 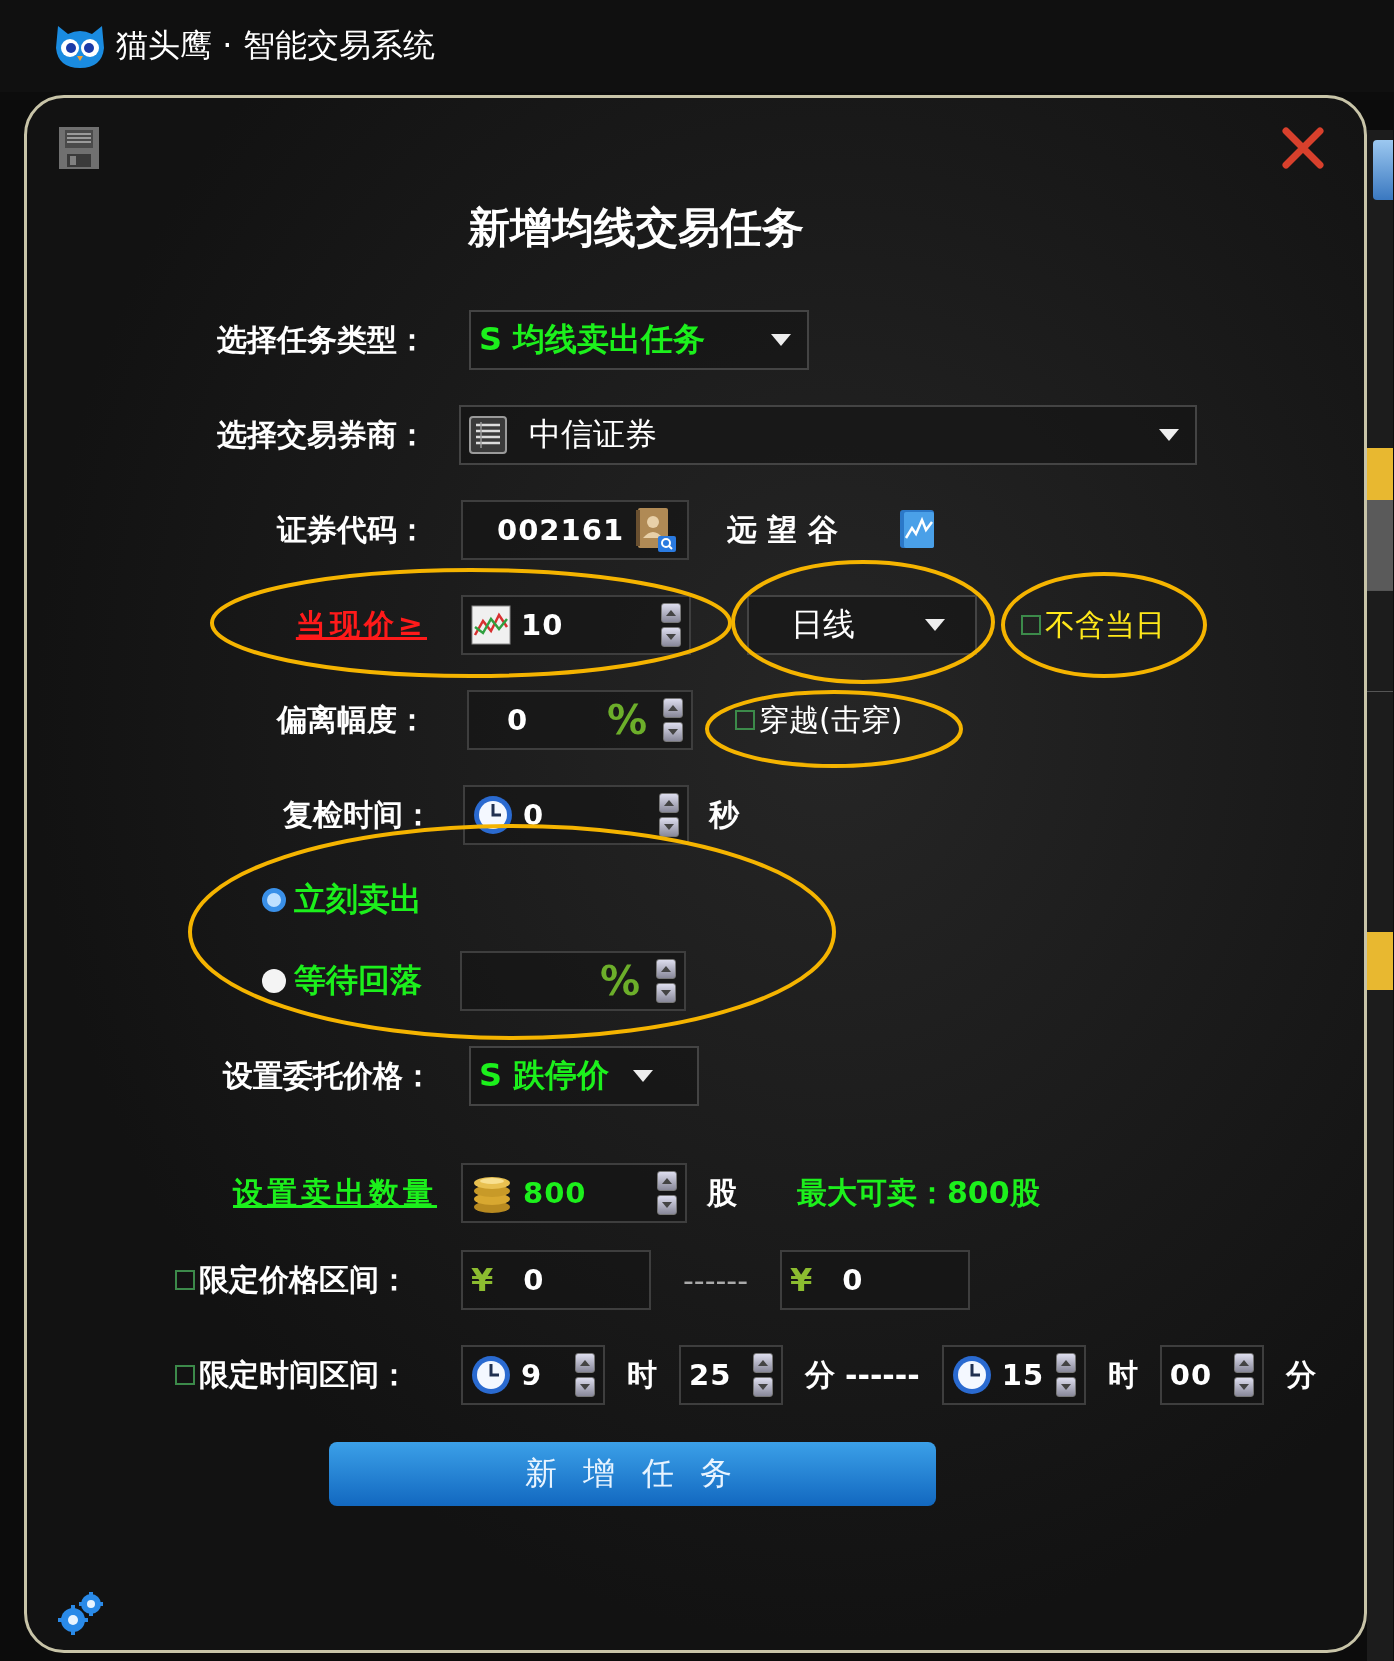 What do you see at coordinates (335, 1193) in the screenshot?
I see `quantity-link: 设置卖出数量` at bounding box center [335, 1193].